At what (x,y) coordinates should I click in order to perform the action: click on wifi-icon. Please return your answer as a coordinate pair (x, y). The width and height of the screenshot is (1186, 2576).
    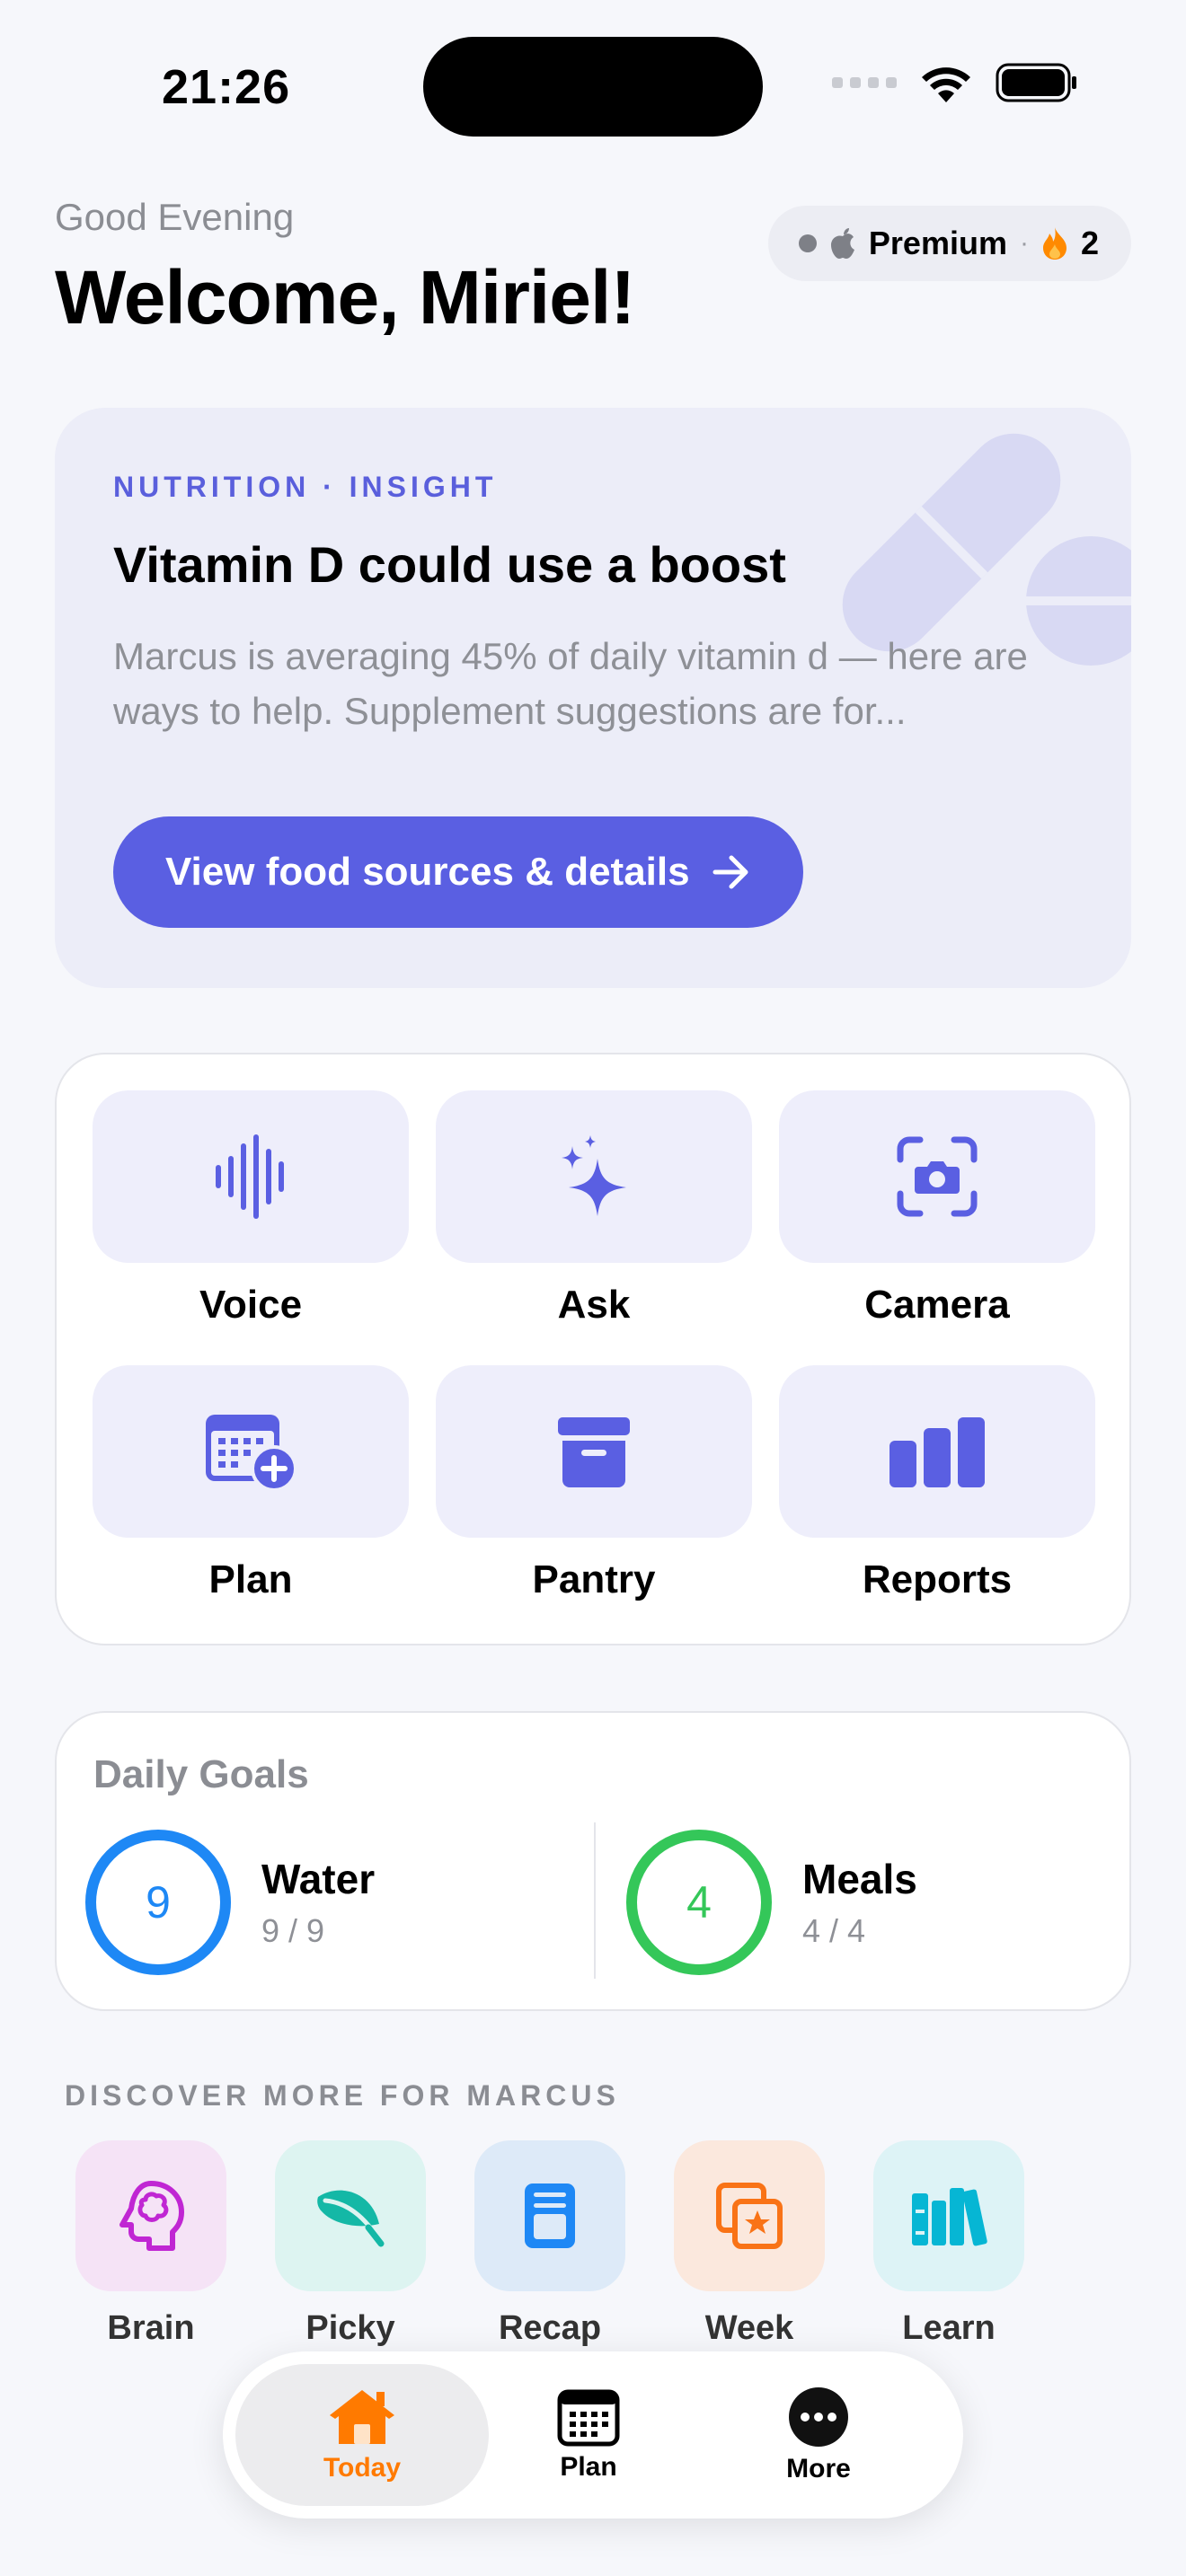
    Looking at the image, I should click on (946, 84).